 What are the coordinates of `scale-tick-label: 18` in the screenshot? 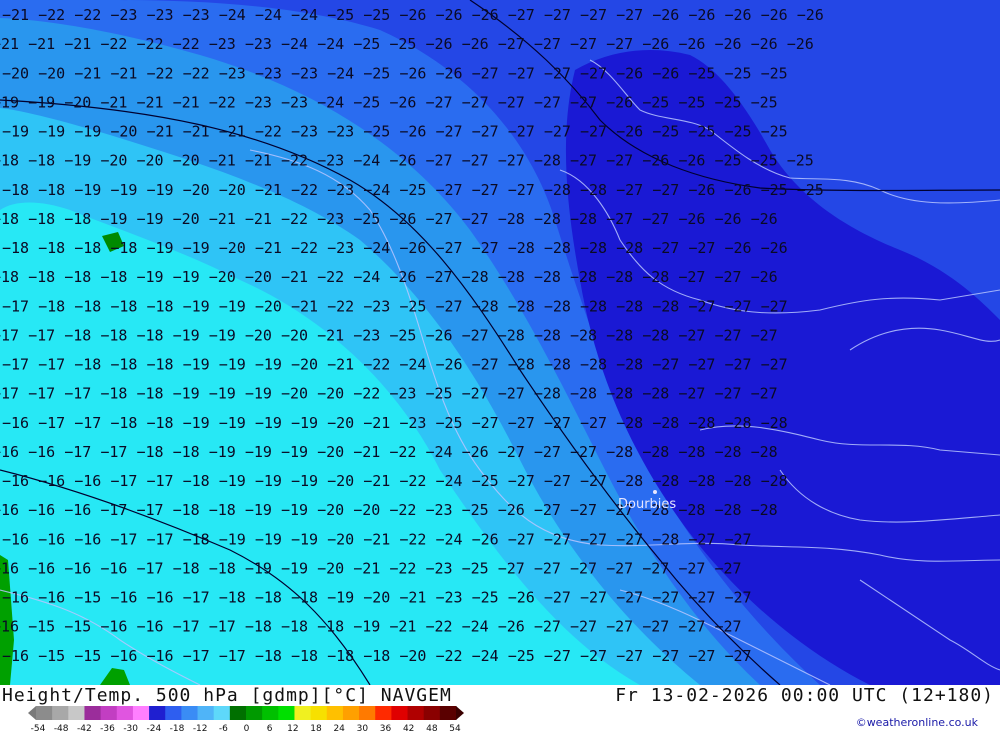 It's located at (316, 728).